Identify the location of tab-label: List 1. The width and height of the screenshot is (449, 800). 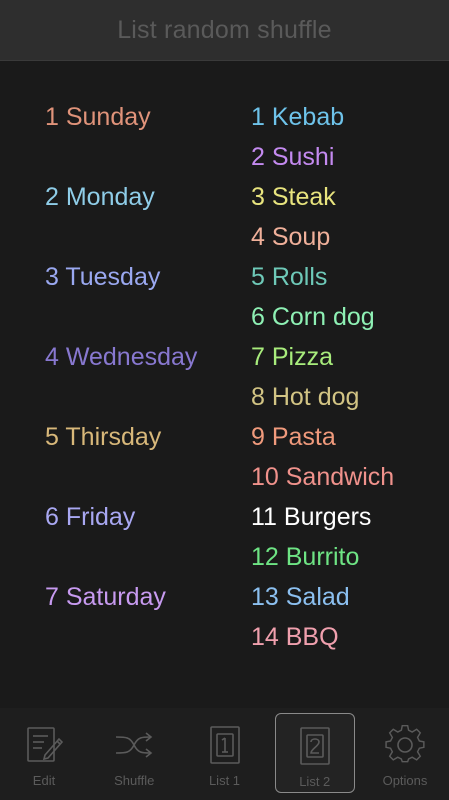
(224, 780).